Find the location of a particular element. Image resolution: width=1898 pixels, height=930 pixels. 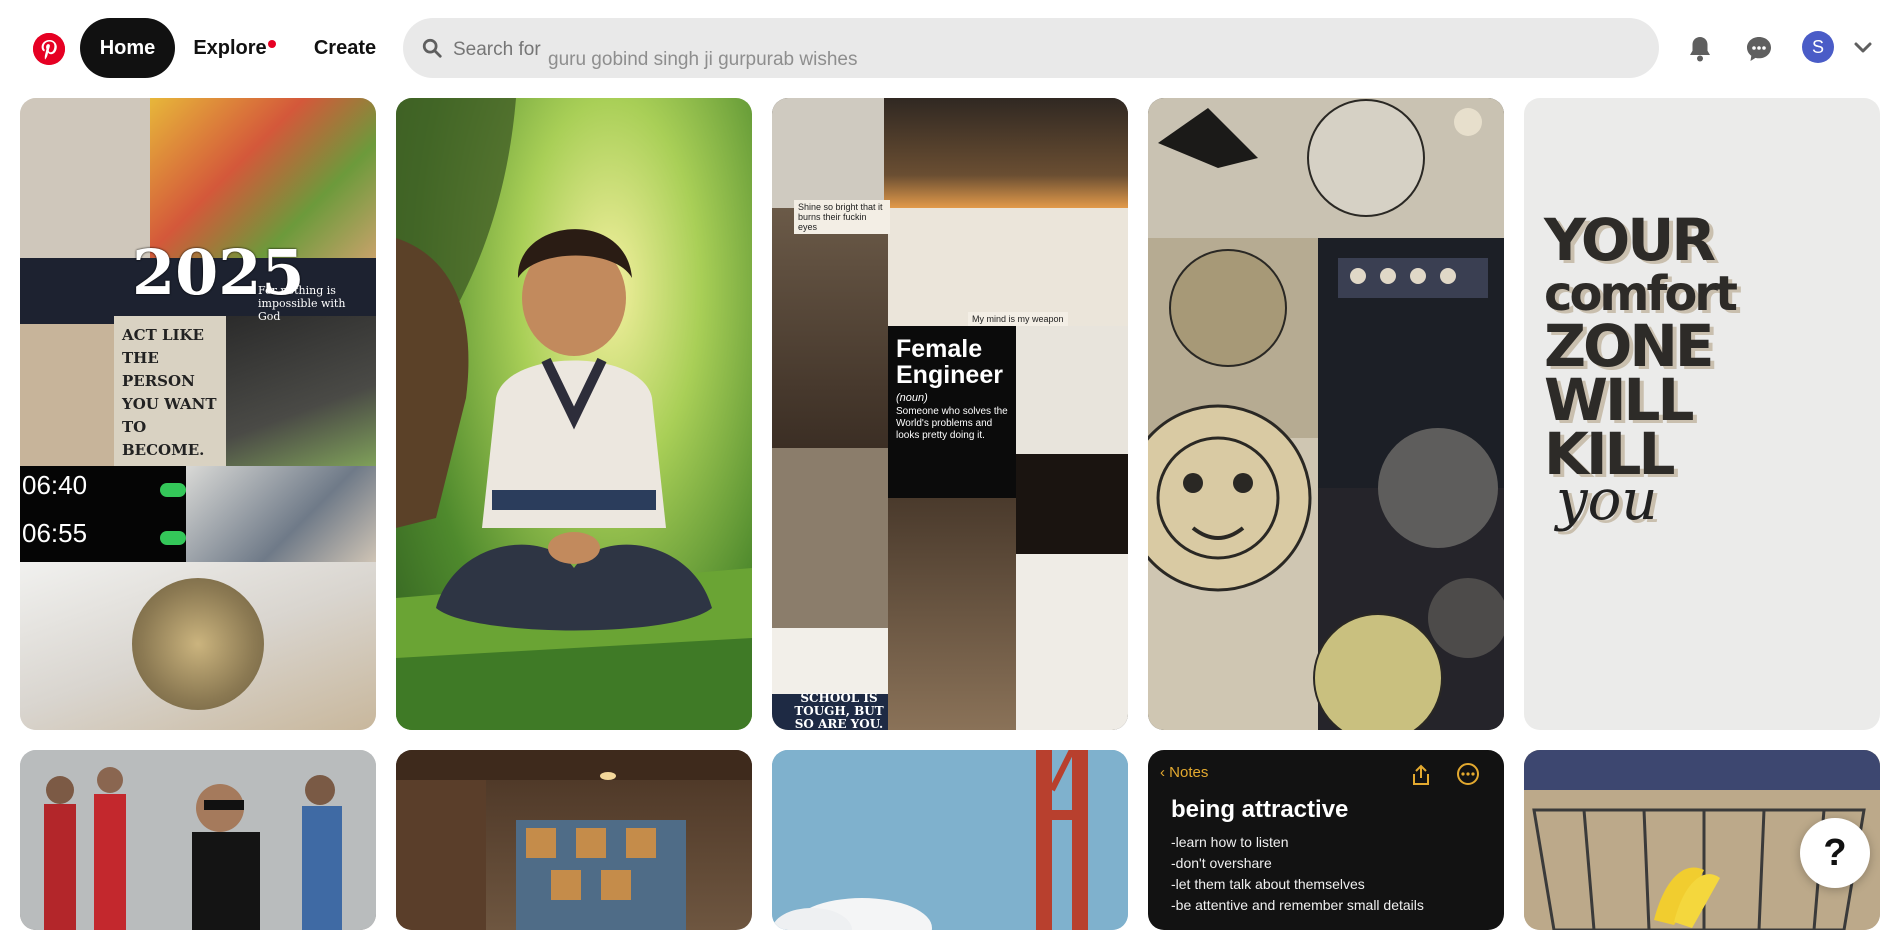

avatar: S is located at coordinates (1818, 47).